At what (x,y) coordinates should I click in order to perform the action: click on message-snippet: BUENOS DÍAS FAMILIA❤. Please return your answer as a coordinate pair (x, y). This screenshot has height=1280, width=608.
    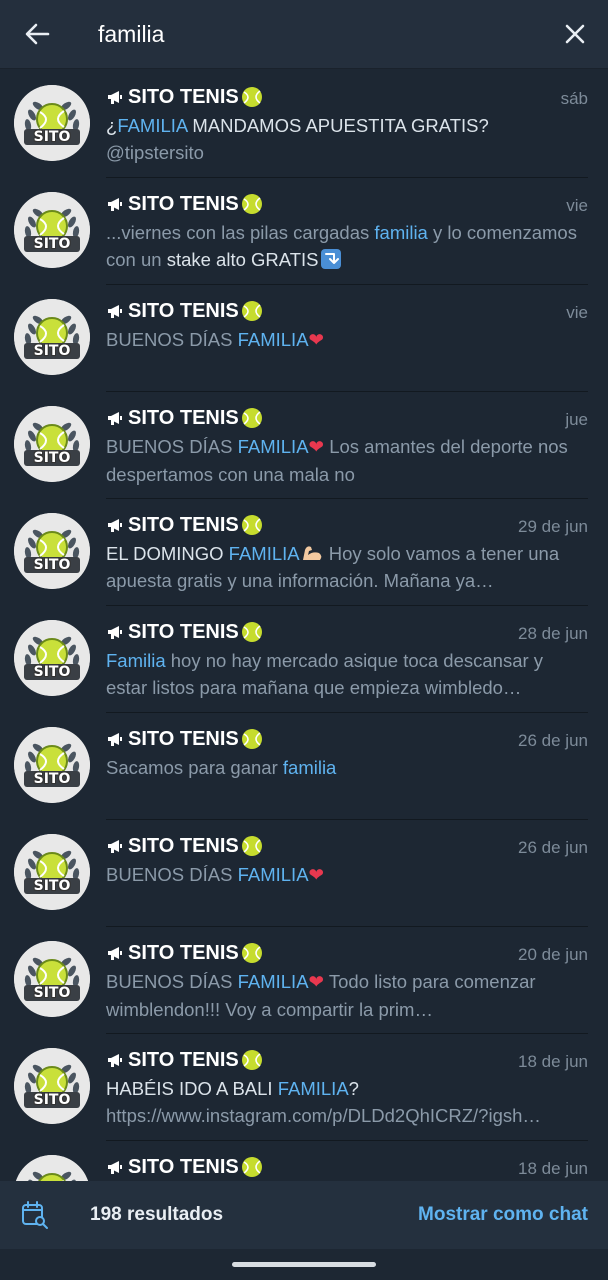
    Looking at the image, I should click on (347, 875).